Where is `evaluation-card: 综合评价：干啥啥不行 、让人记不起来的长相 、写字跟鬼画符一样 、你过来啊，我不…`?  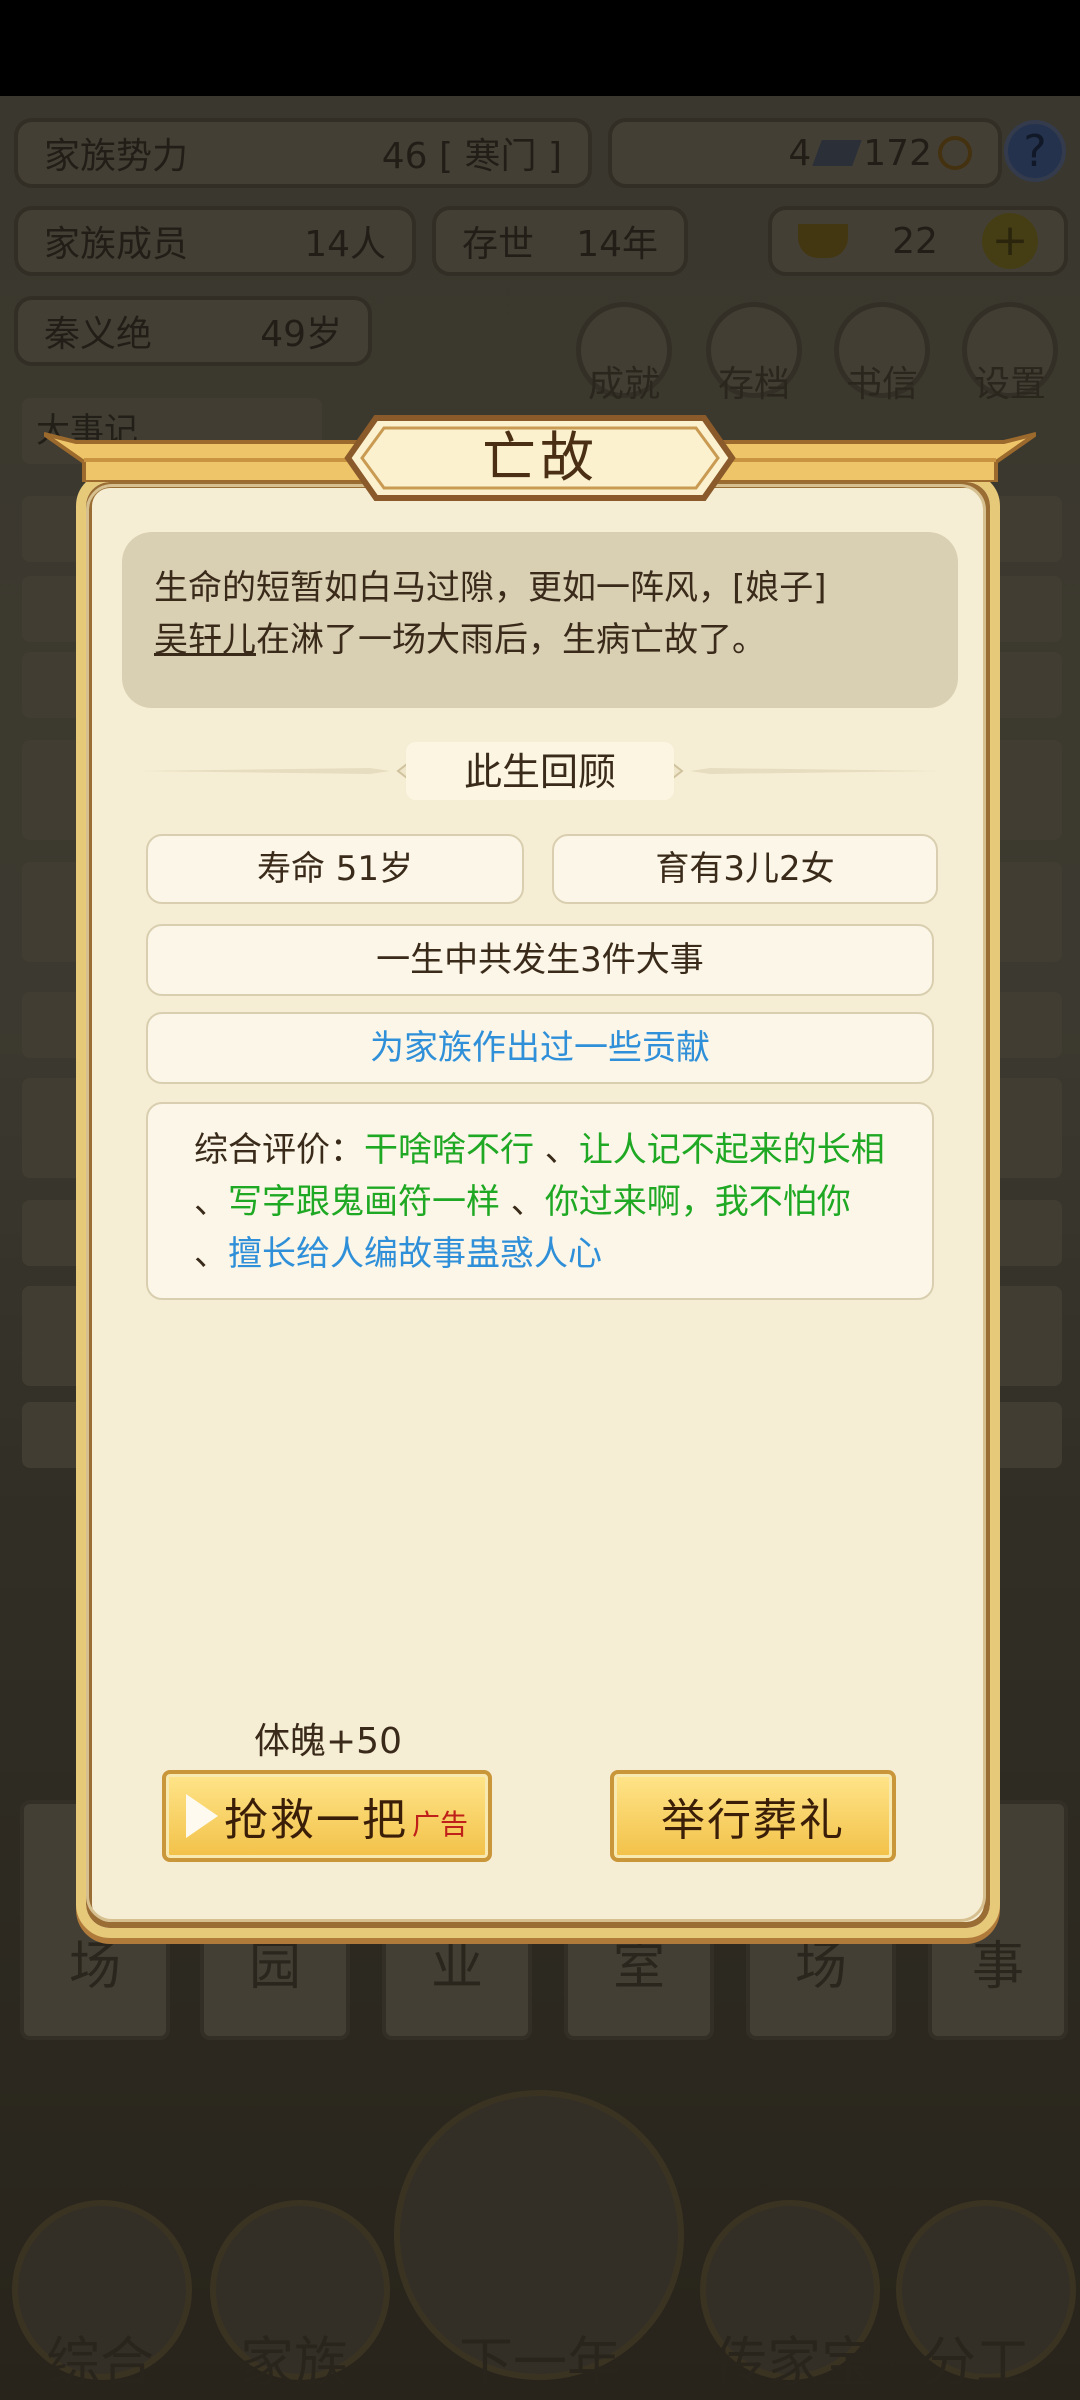 evaluation-card: 综合评价：干啥啥不行 、让人记不起来的长相 、写字跟鬼画符一样 、你过来啊，我不… is located at coordinates (540, 1201).